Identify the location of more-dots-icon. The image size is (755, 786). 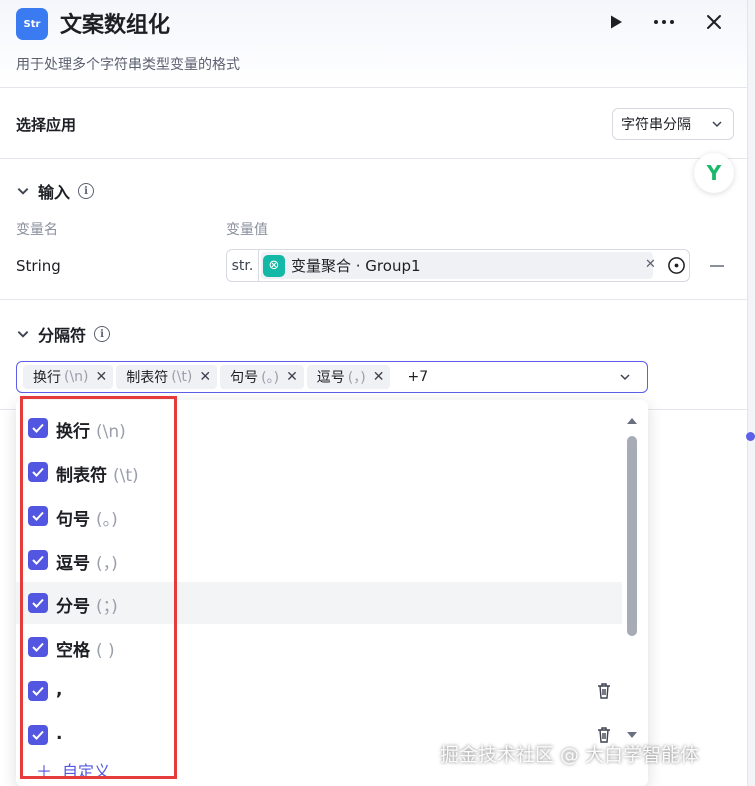
(664, 22).